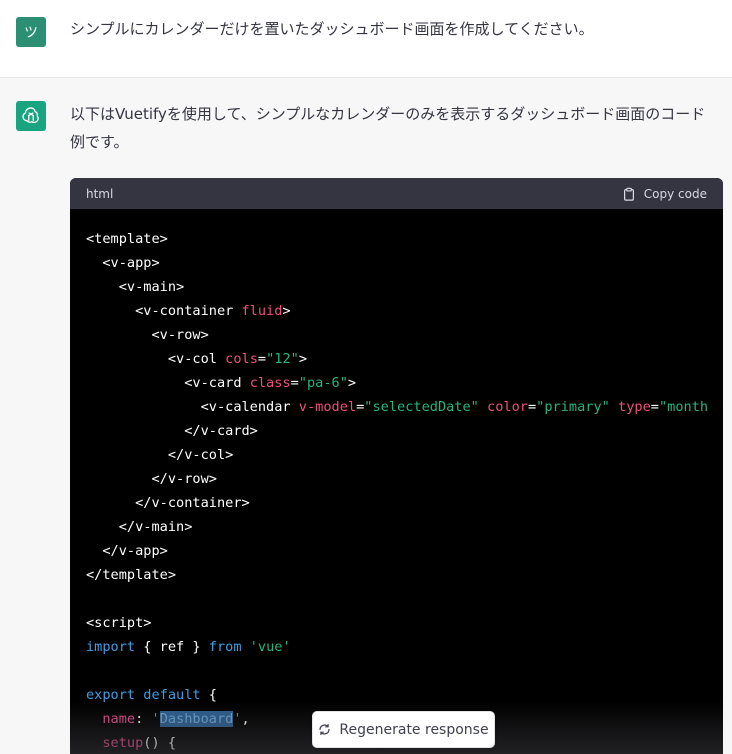 The image size is (732, 754). I want to click on code-token: type, so click(634, 407).